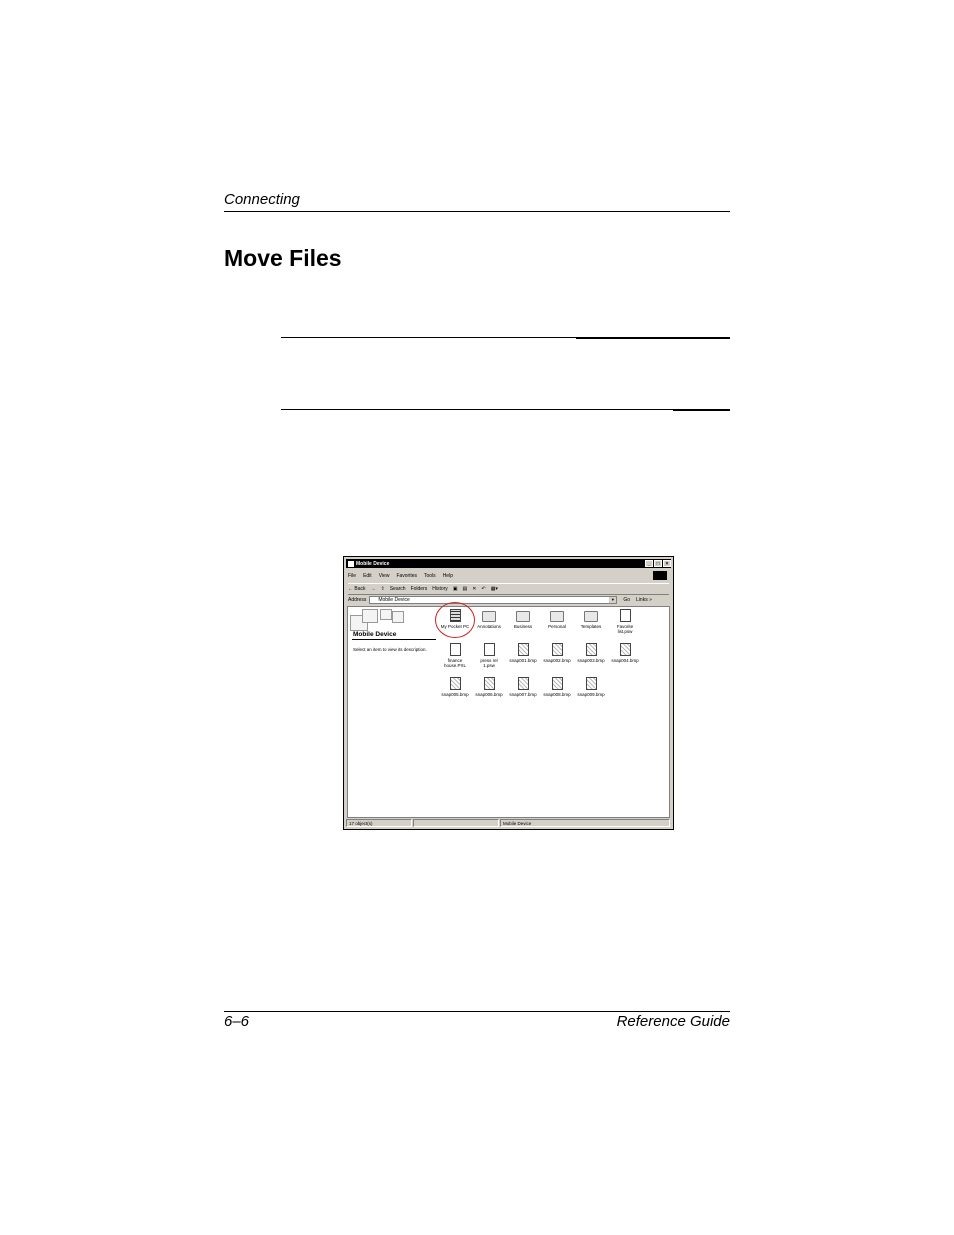 This screenshot has height=1235, width=954. Describe the element at coordinates (523, 626) in the screenshot. I see `file-item-label: Business` at that location.